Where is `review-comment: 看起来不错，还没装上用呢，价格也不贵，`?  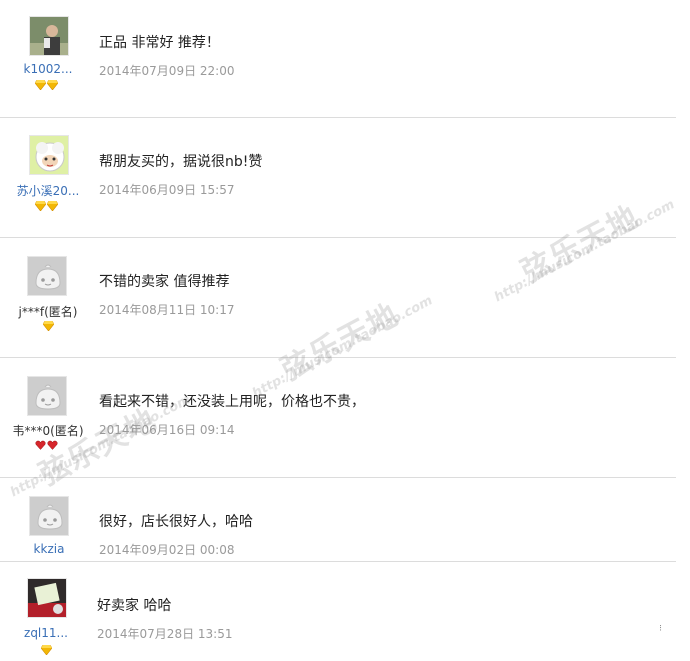
review-comment: 看起来不错，还没装上用呢，价格也不贵， is located at coordinates (232, 402).